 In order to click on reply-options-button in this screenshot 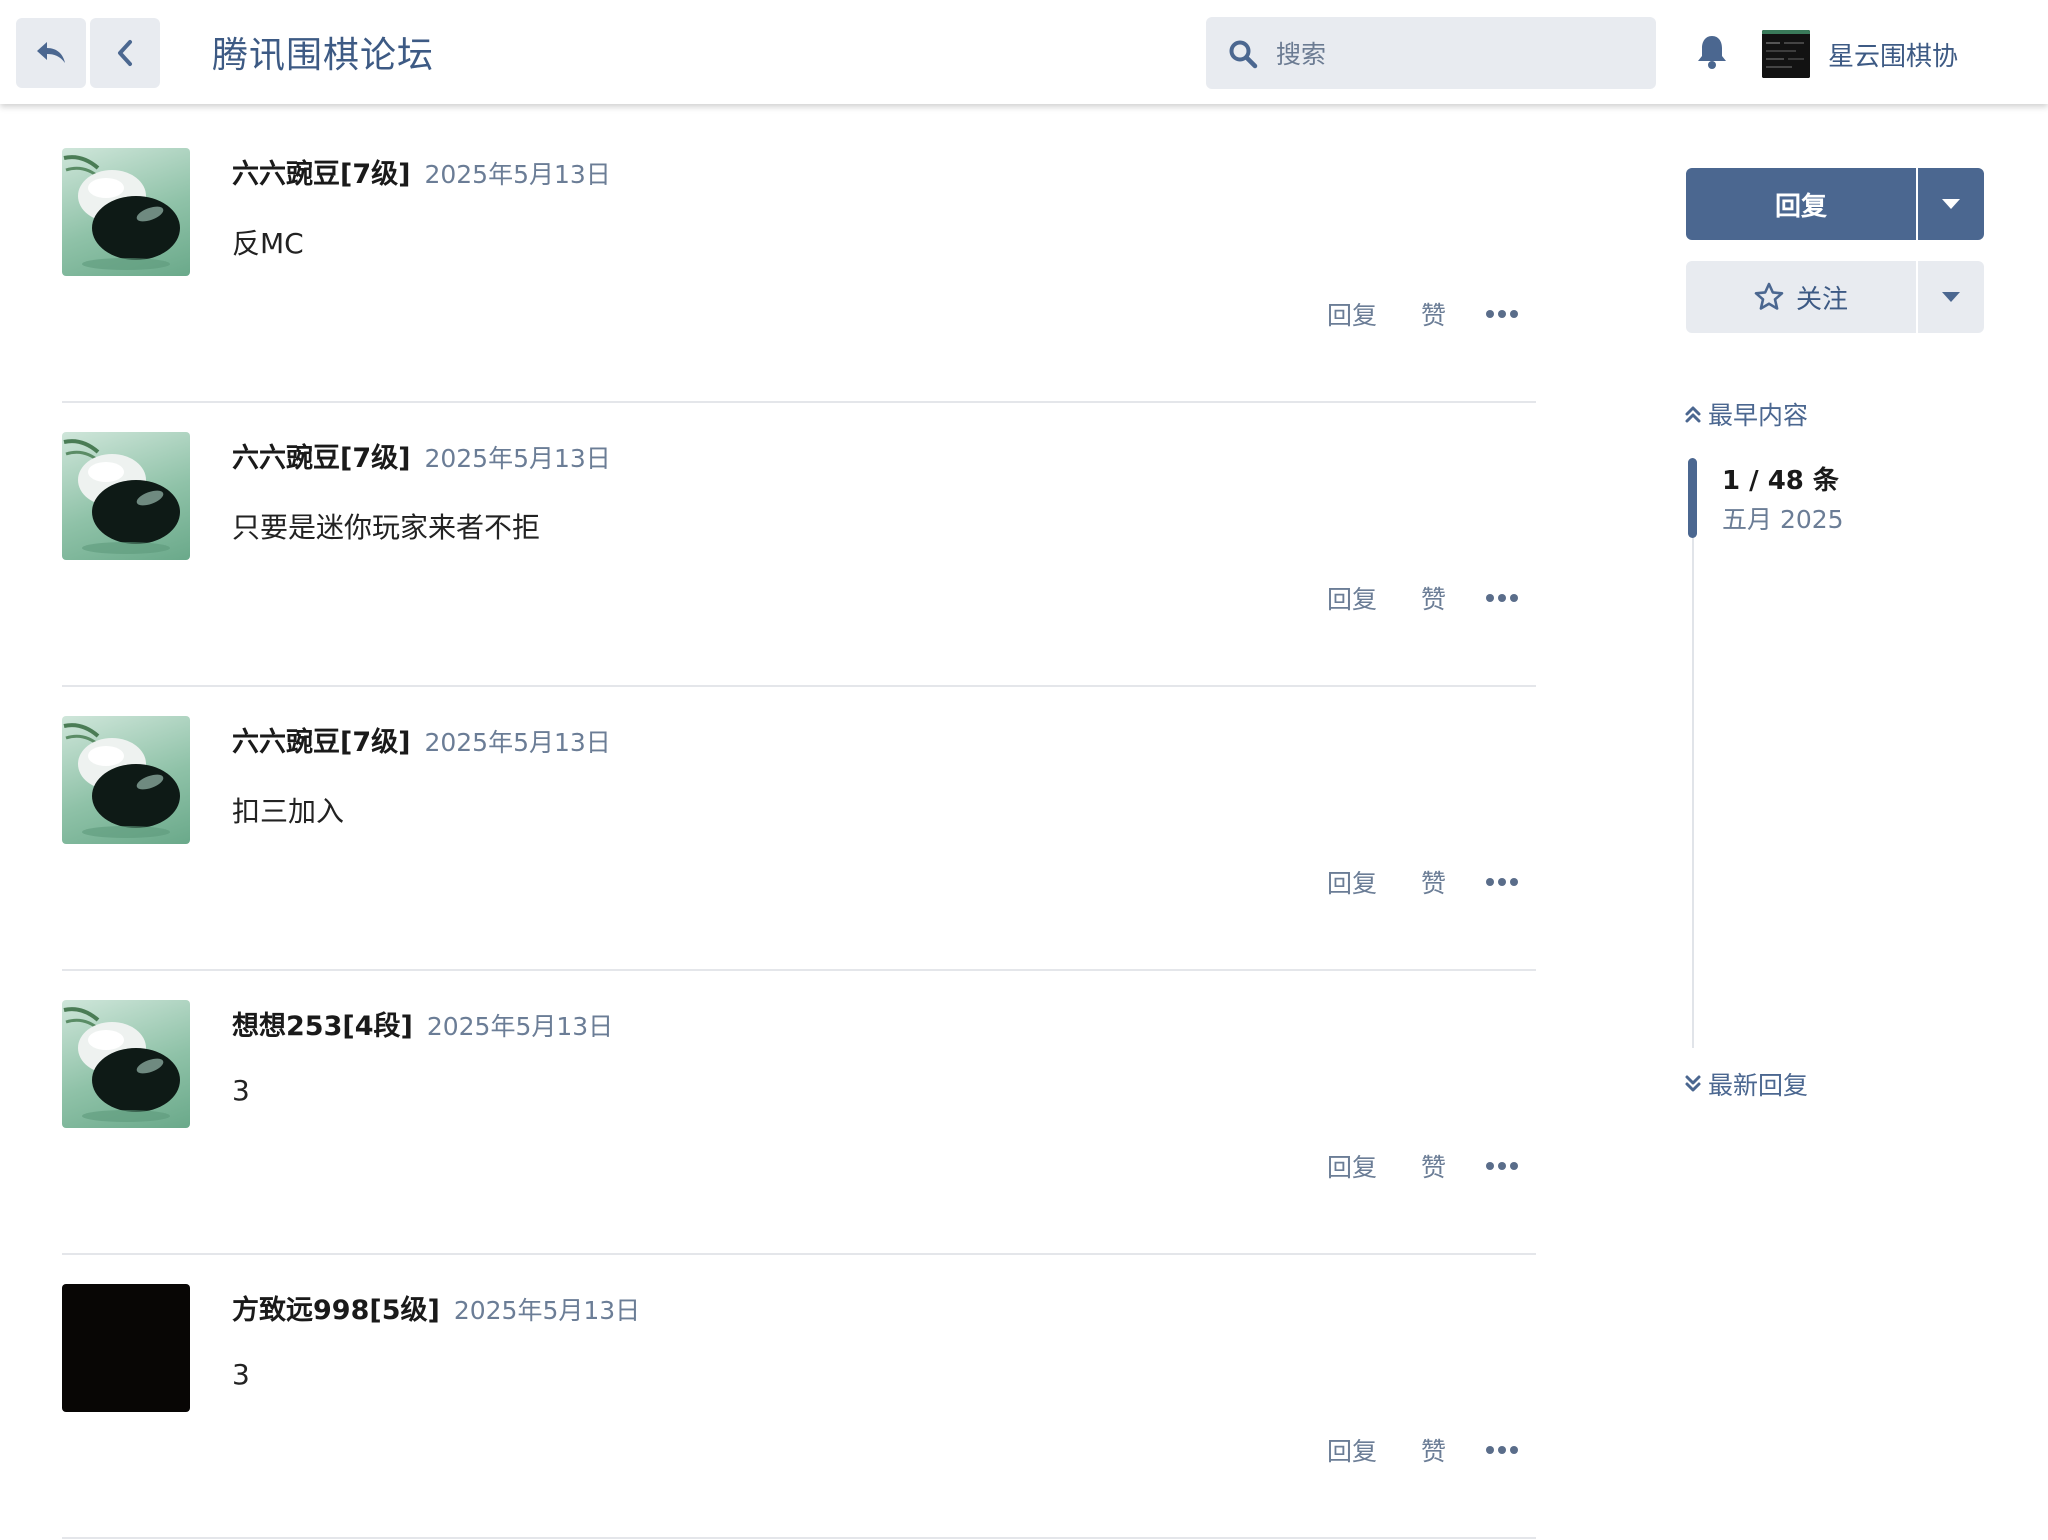, I will do `click(1951, 204)`.